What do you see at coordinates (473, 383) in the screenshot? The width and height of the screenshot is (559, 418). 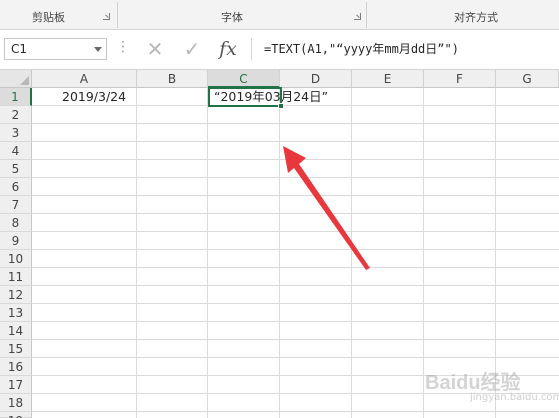 I see `watermark: Baidu经验` at bounding box center [473, 383].